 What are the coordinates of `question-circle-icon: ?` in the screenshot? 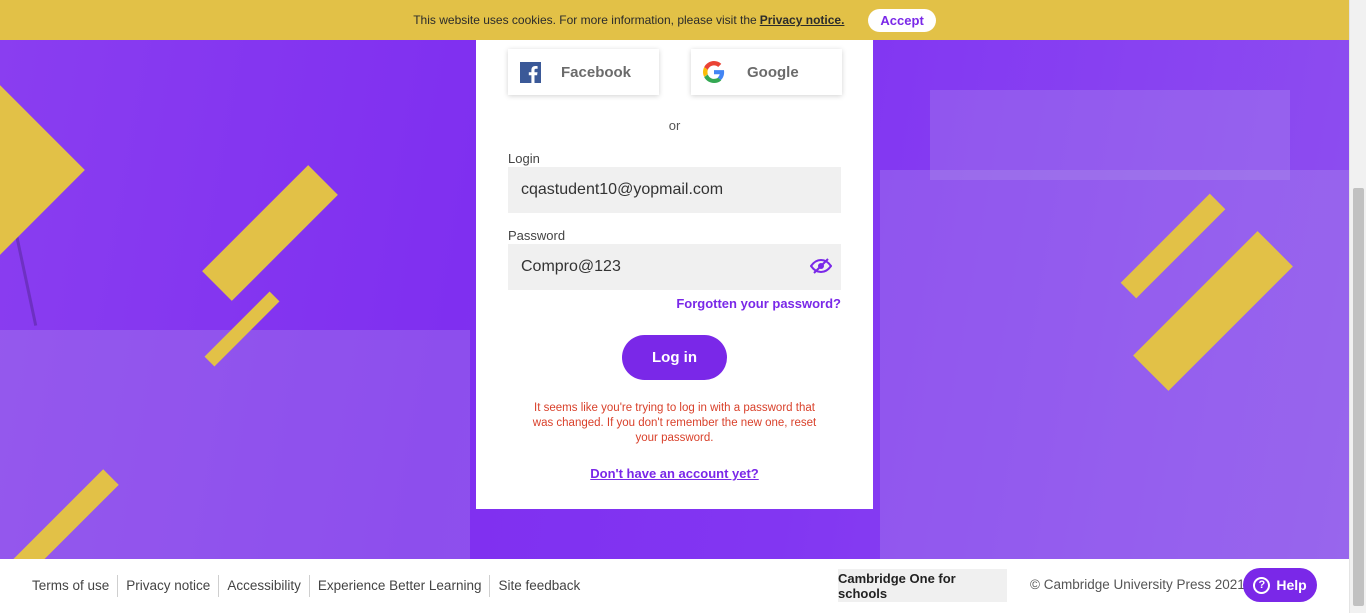 It's located at (1262, 585).